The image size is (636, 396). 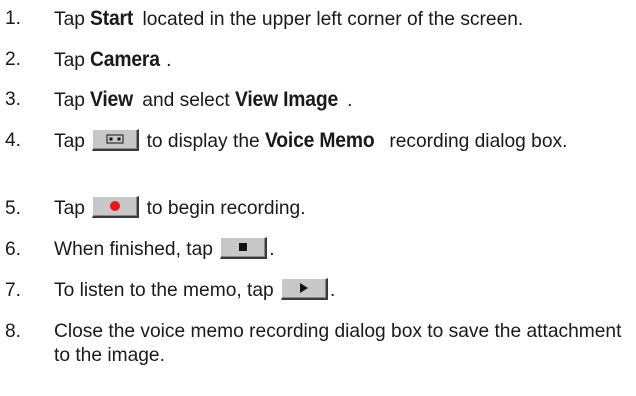 I want to click on step-number: 6., so click(x=13, y=249).